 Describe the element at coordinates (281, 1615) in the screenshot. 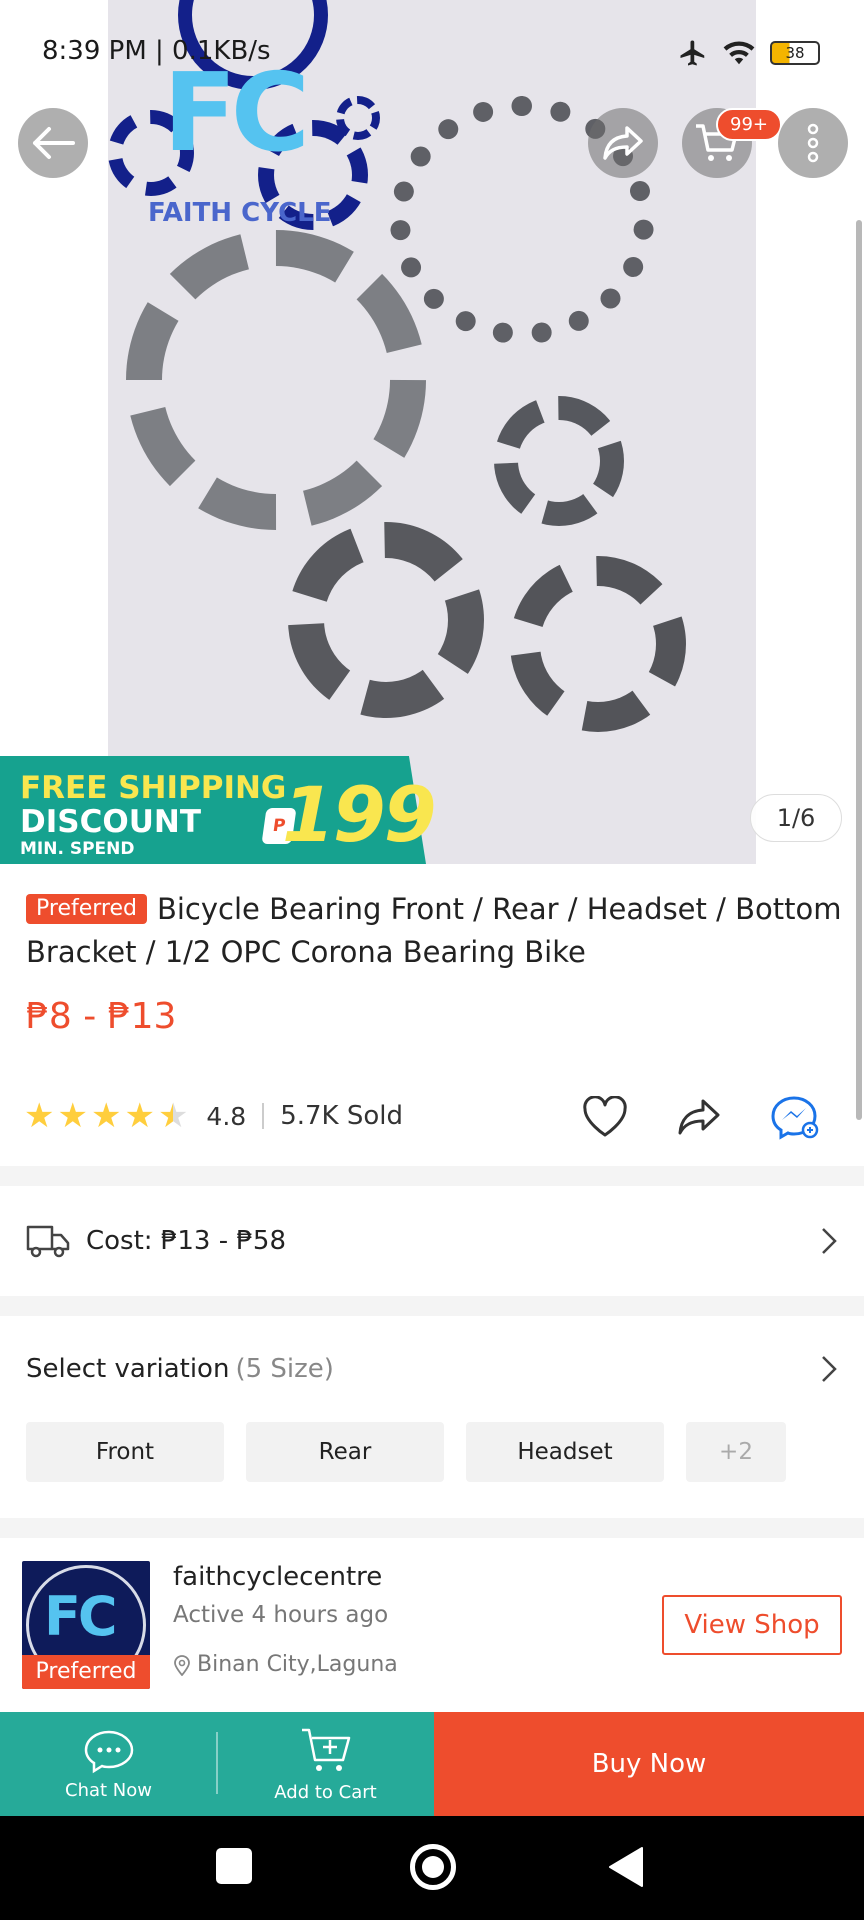

I see `shop-active-status: Active 4 hours ago` at that location.